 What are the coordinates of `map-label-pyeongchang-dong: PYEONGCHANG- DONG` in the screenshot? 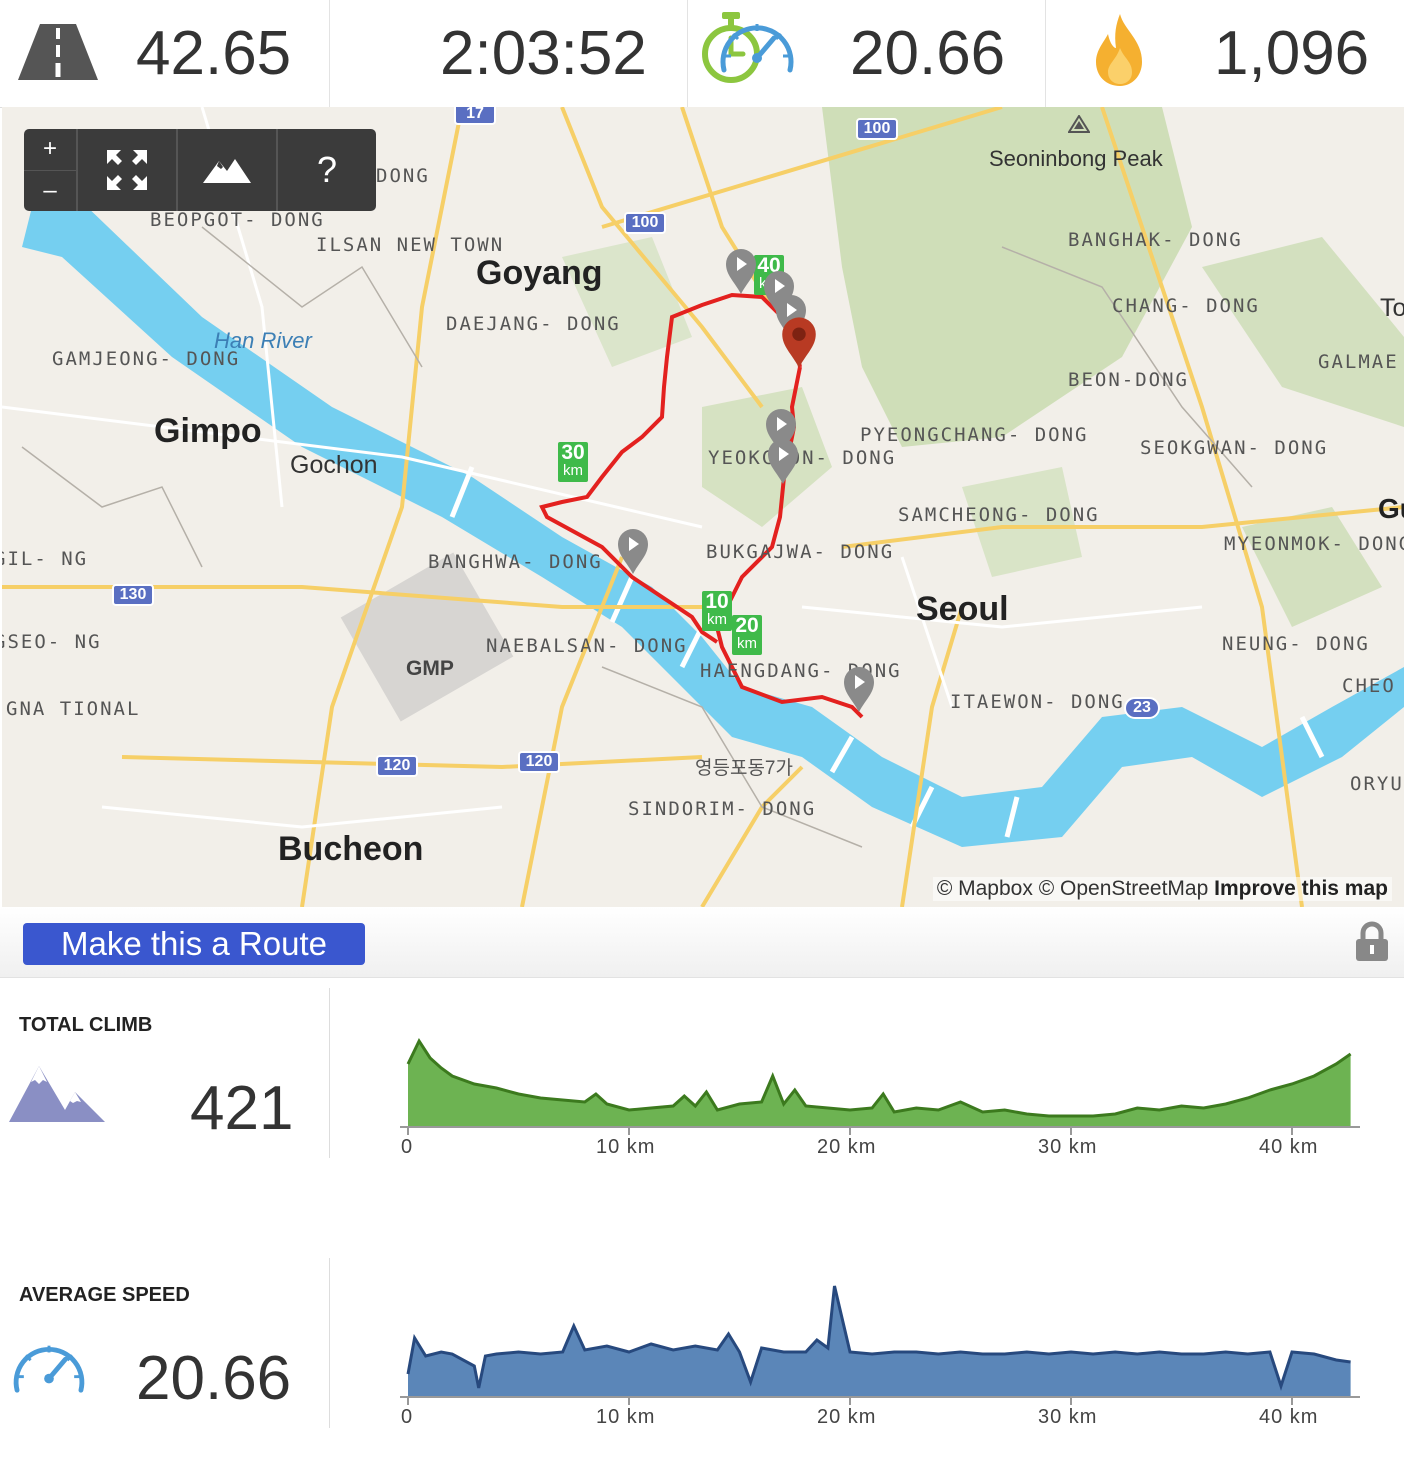 It's located at (974, 435).